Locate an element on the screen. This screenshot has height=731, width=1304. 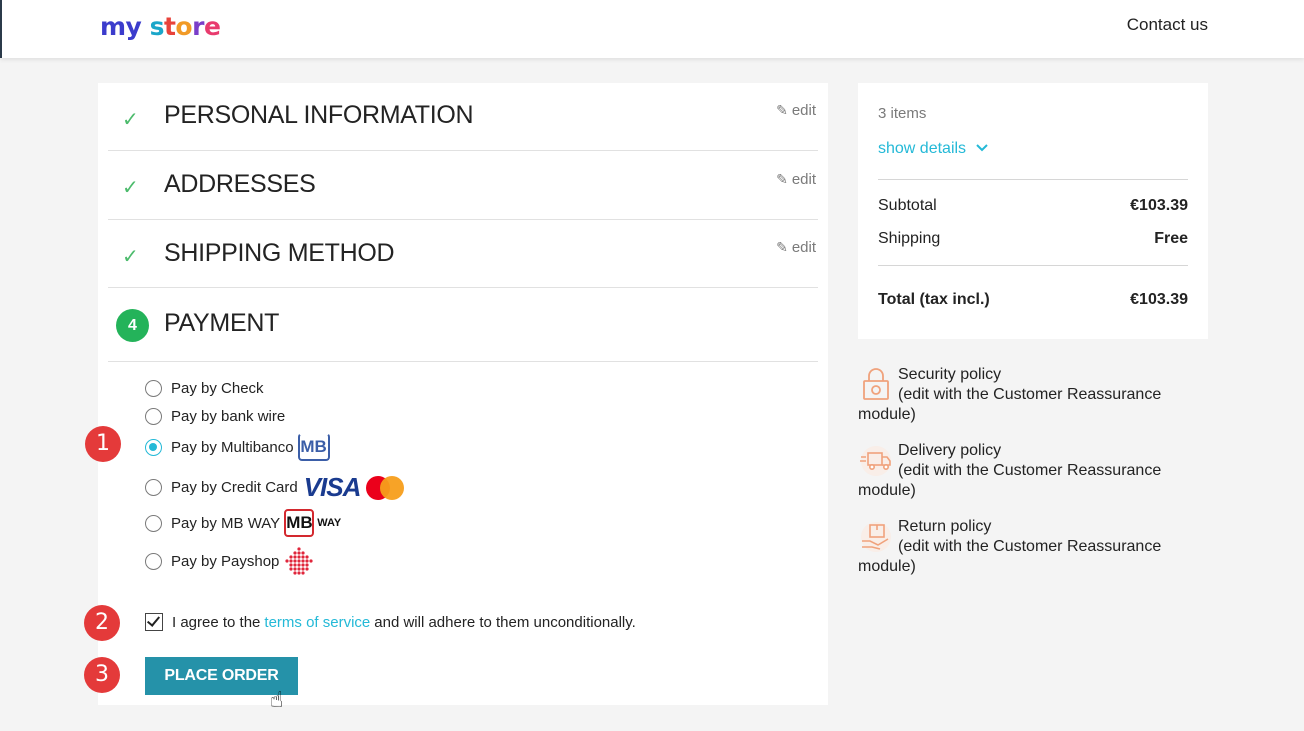
terms-suffix: and will adhere to them unconditionally. is located at coordinates (505, 622).